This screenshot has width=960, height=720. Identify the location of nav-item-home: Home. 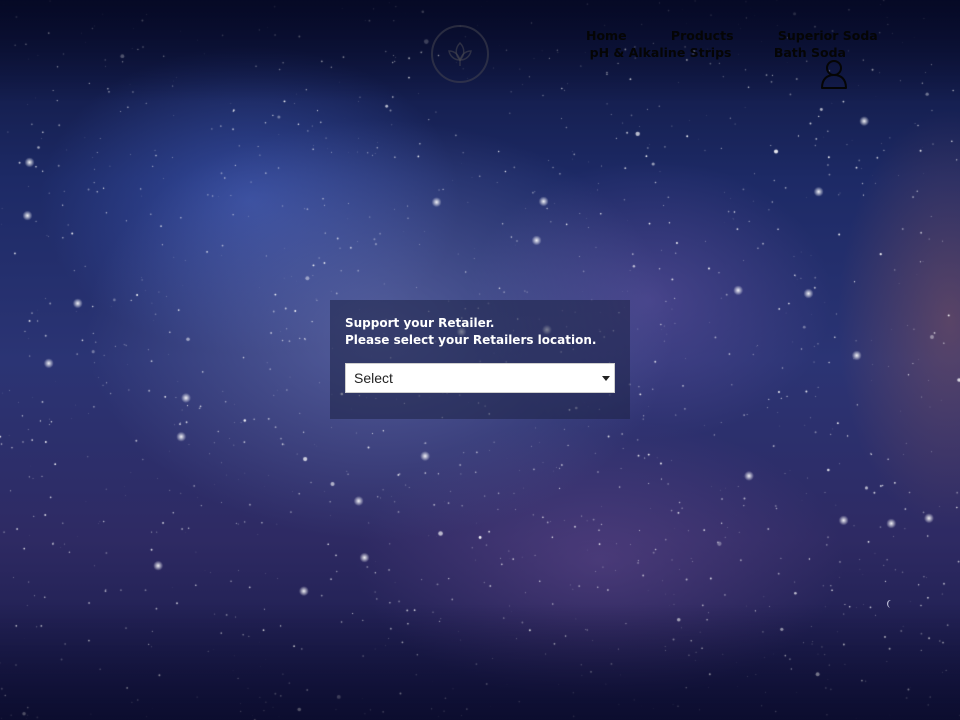
(606, 35).